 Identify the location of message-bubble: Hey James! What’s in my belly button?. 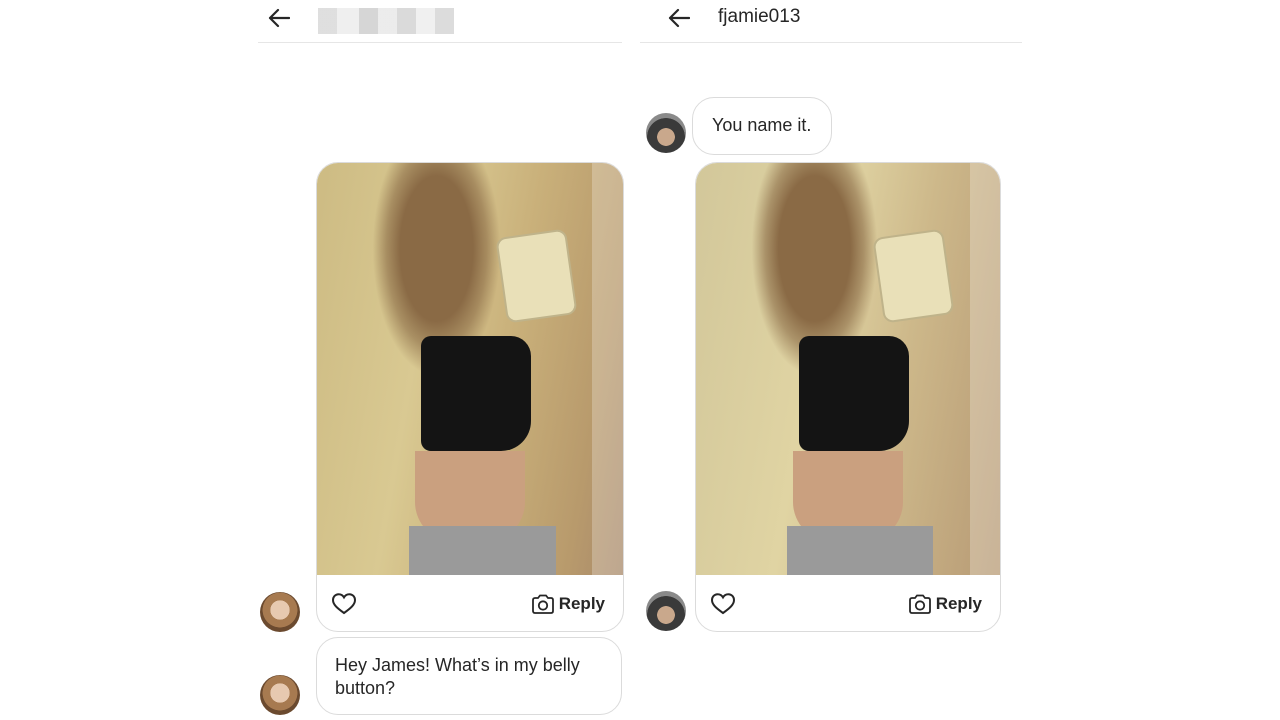
(469, 676).